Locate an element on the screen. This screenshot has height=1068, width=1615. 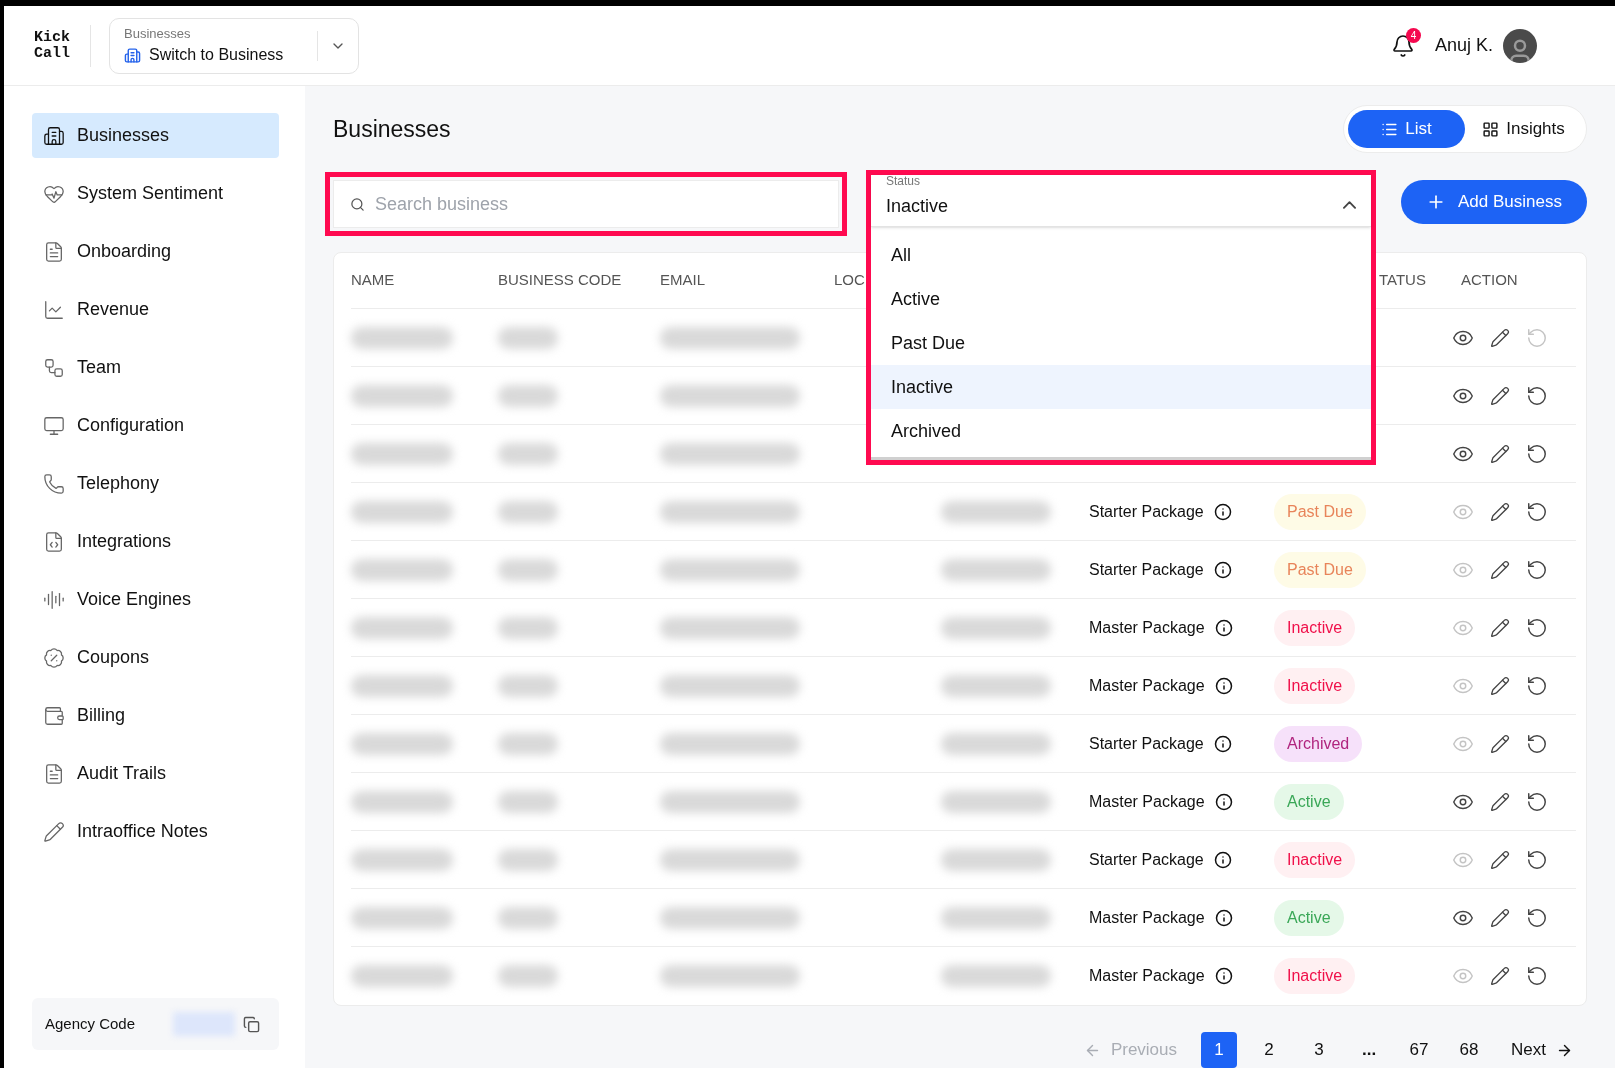
column-header: EMAIL is located at coordinates (683, 280).